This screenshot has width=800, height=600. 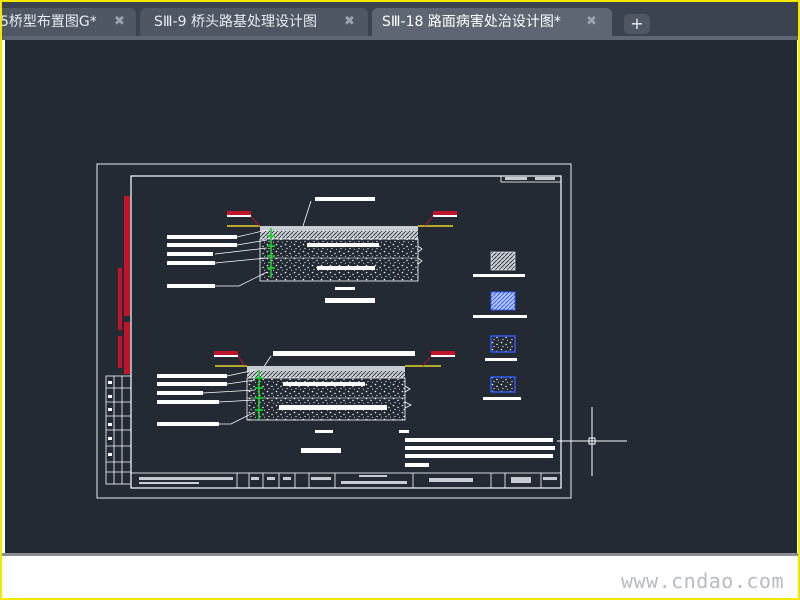 I want to click on tab-bridge-layout: 5桥型布置图G* ✖, so click(x=69, y=22).